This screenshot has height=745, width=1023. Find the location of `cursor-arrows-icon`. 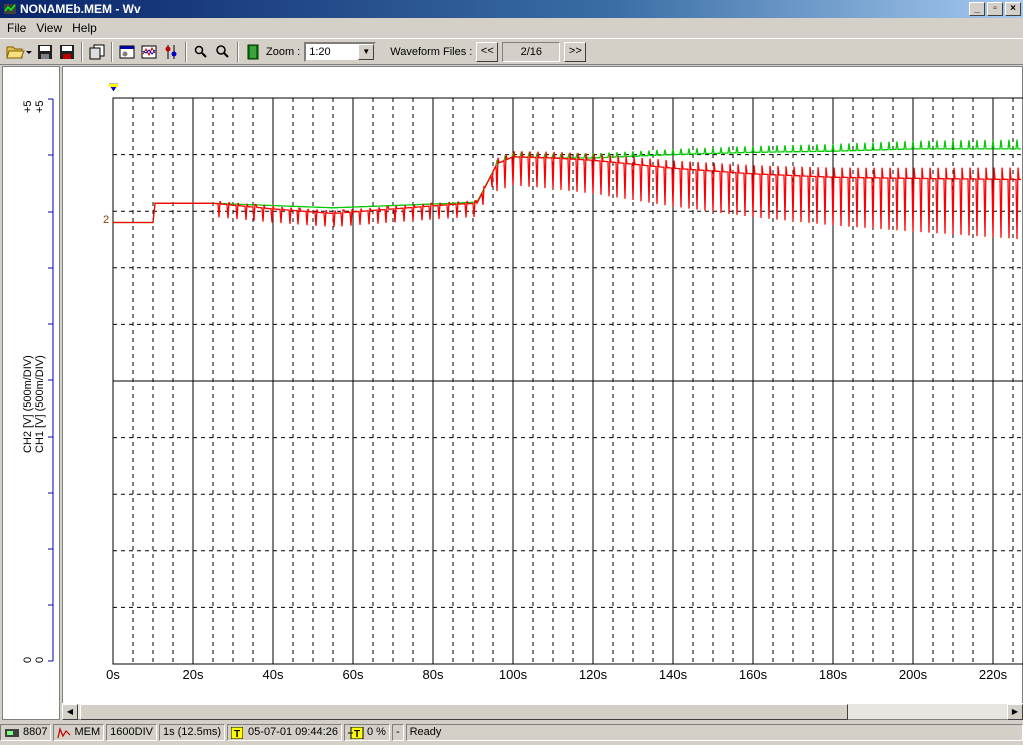

cursor-arrows-icon is located at coordinates (171, 51).